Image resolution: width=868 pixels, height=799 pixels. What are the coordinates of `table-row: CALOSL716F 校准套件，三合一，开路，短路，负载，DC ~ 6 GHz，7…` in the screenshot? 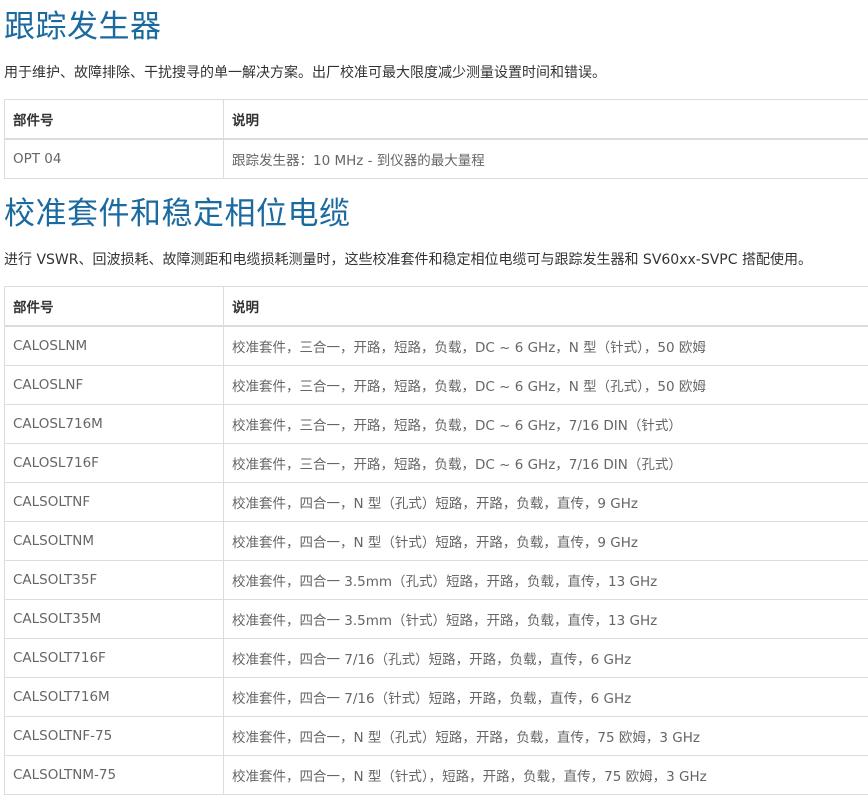 It's located at (436, 463).